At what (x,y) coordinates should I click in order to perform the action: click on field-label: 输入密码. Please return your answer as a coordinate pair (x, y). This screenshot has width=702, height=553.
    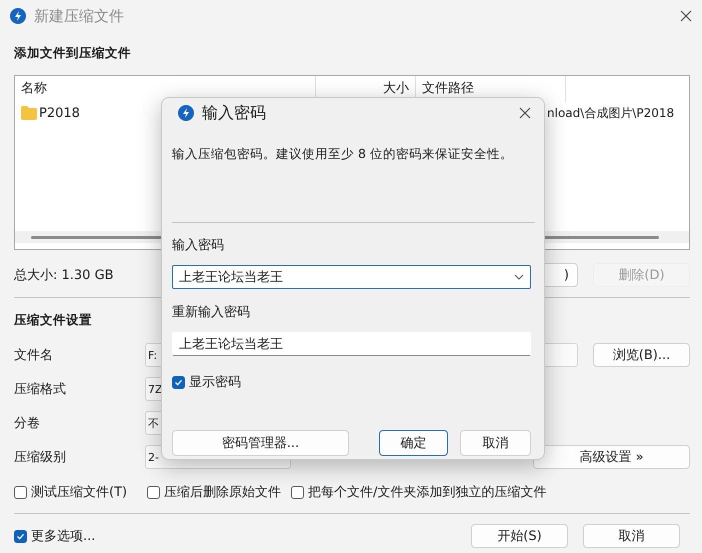
    Looking at the image, I should click on (198, 245).